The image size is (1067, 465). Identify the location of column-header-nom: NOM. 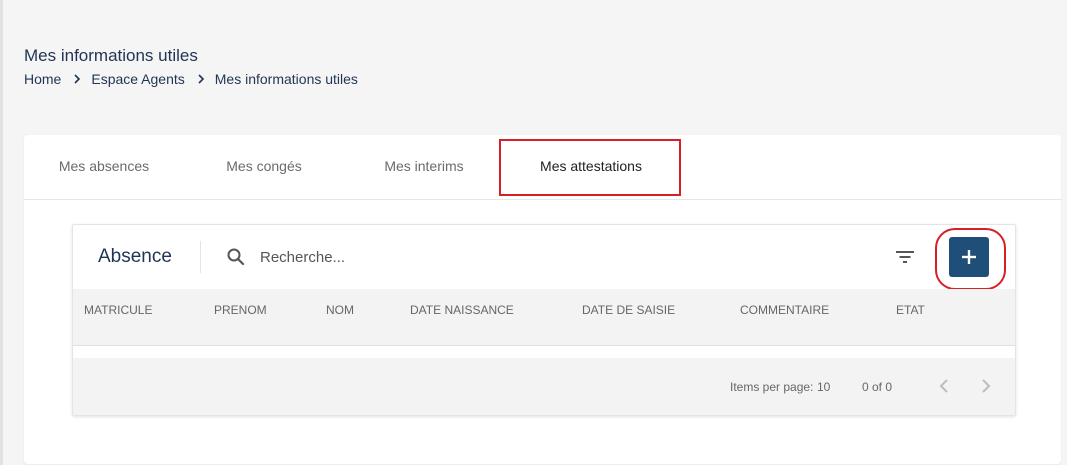
(340, 310).